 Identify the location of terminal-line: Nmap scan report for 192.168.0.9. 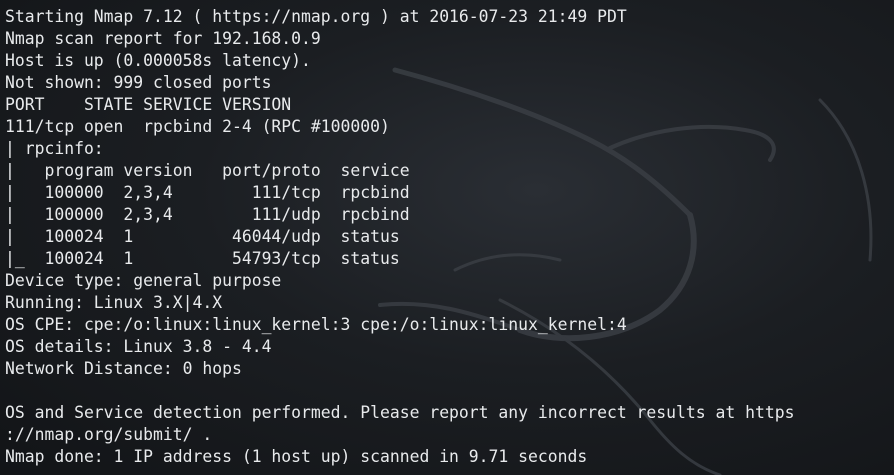
(163, 38).